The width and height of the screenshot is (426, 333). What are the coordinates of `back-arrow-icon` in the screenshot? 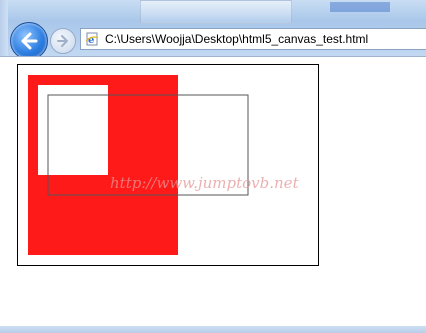 It's located at (29, 41).